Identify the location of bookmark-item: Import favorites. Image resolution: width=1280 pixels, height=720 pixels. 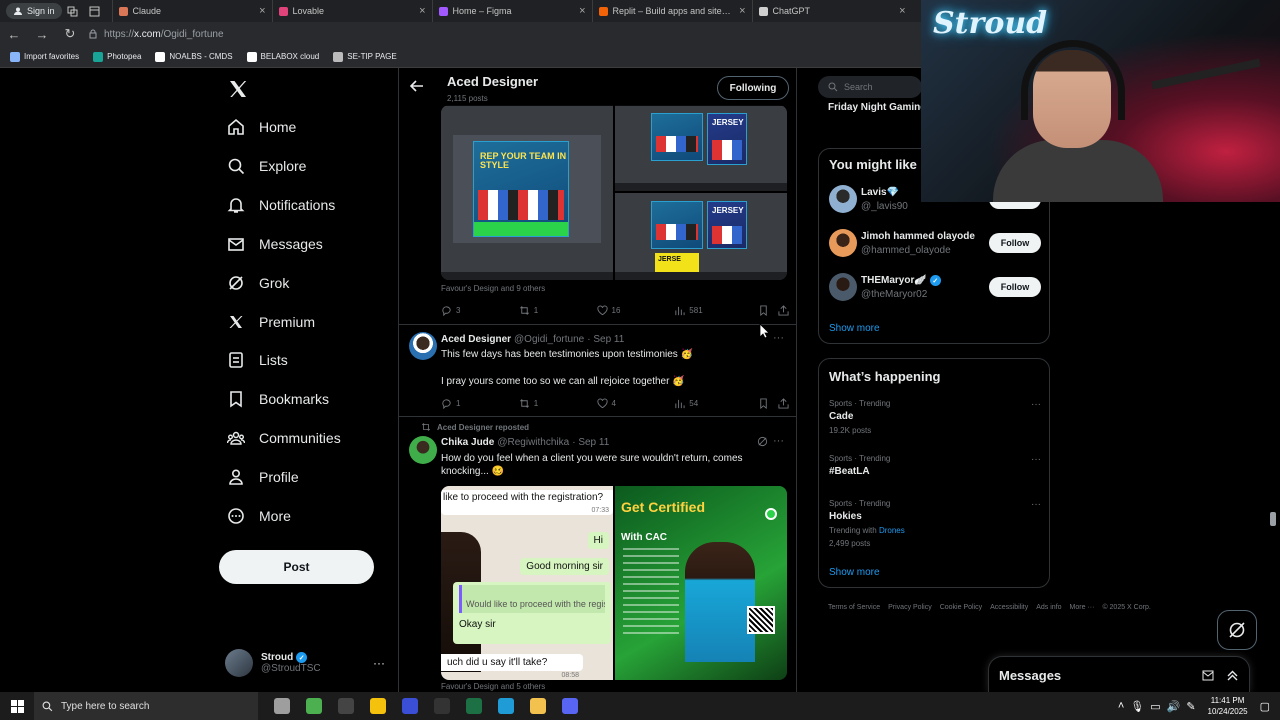
(44, 56).